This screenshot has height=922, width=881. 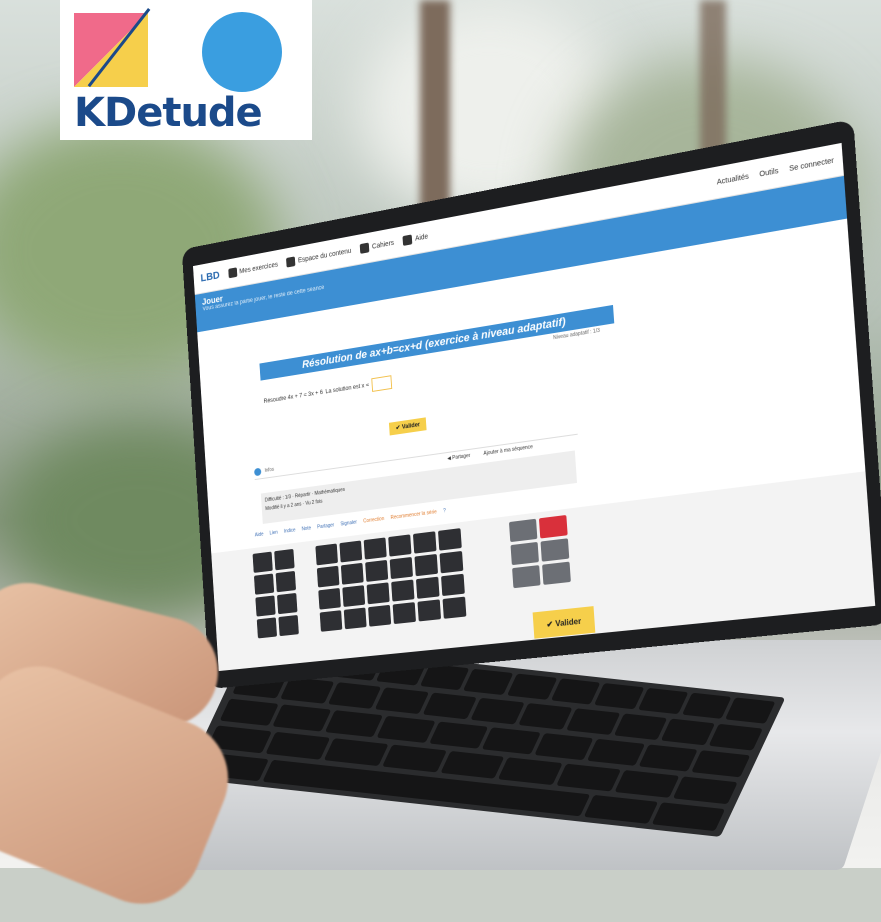 What do you see at coordinates (564, 622) in the screenshot?
I see `validate-button-big: ✔ Valider` at bounding box center [564, 622].